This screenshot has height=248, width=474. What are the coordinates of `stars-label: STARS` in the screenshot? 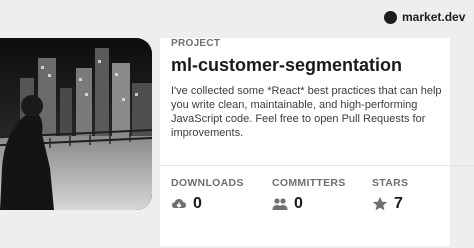 It's located at (390, 183).